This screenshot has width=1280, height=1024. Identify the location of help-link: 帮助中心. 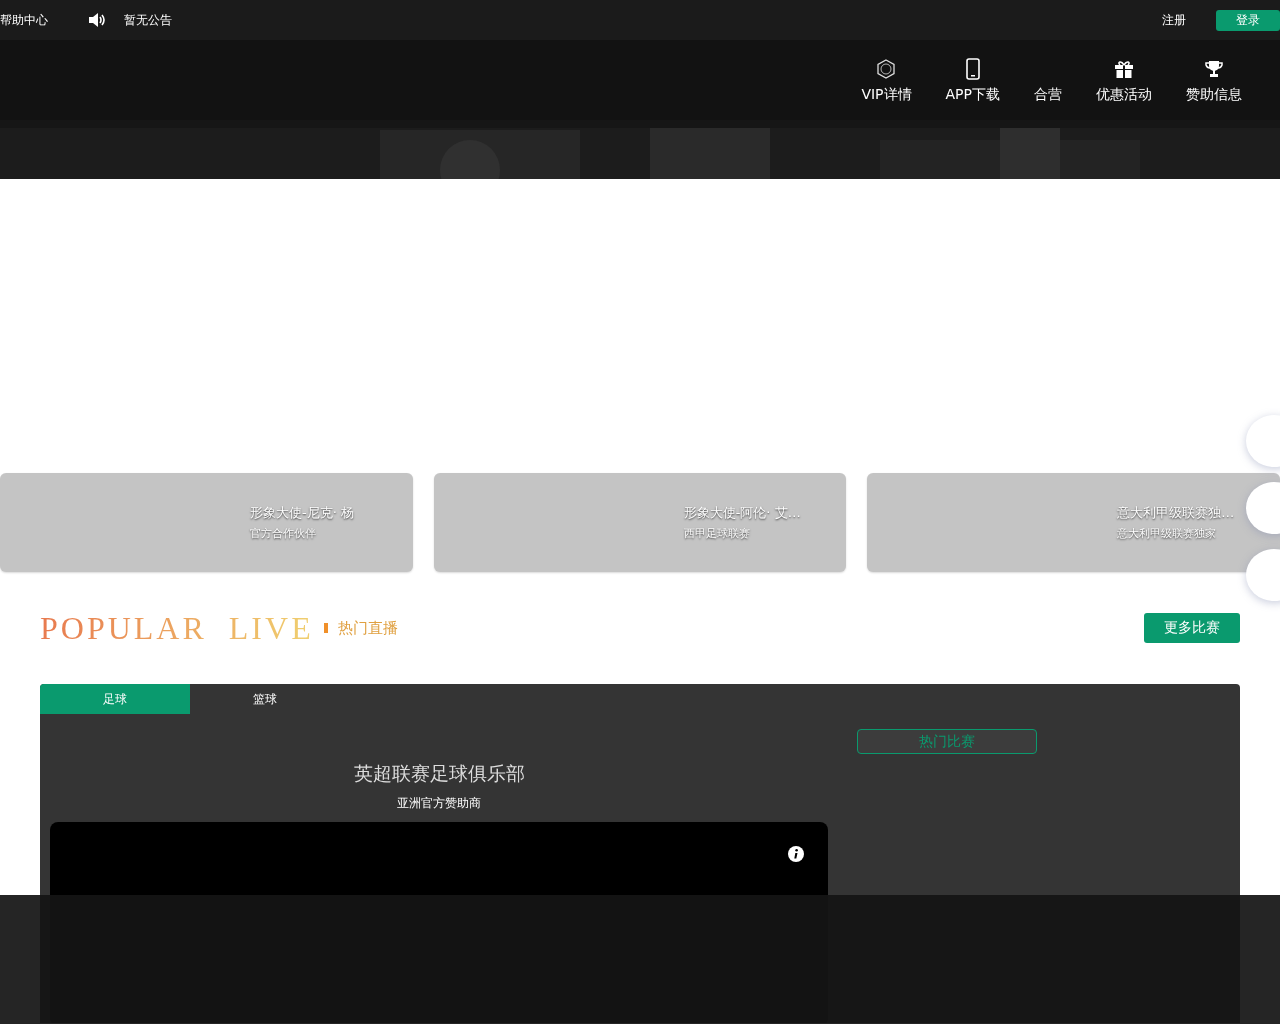
(24, 20).